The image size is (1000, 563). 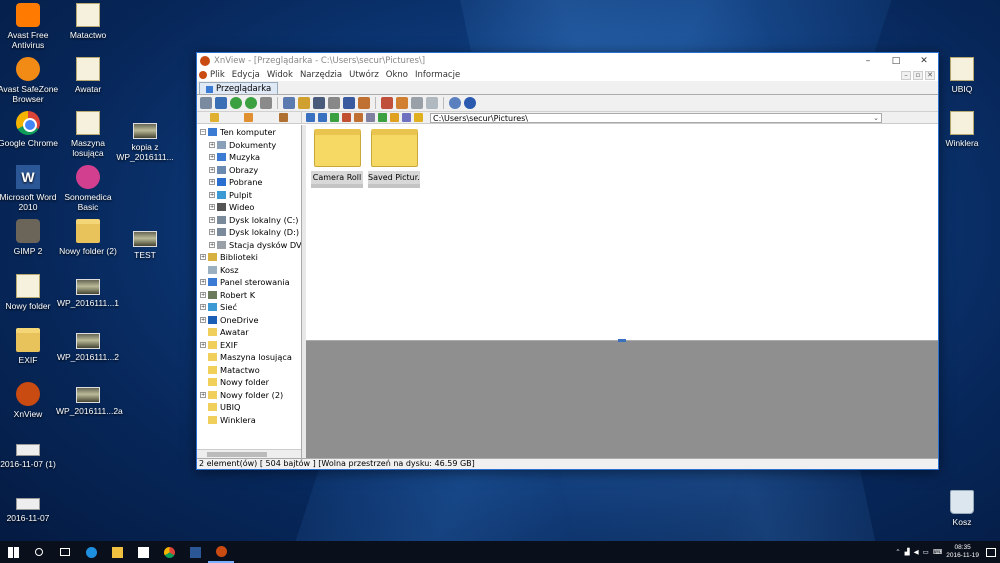 I want to click on tree-horizontal-scrollbar, so click(x=249, y=453).